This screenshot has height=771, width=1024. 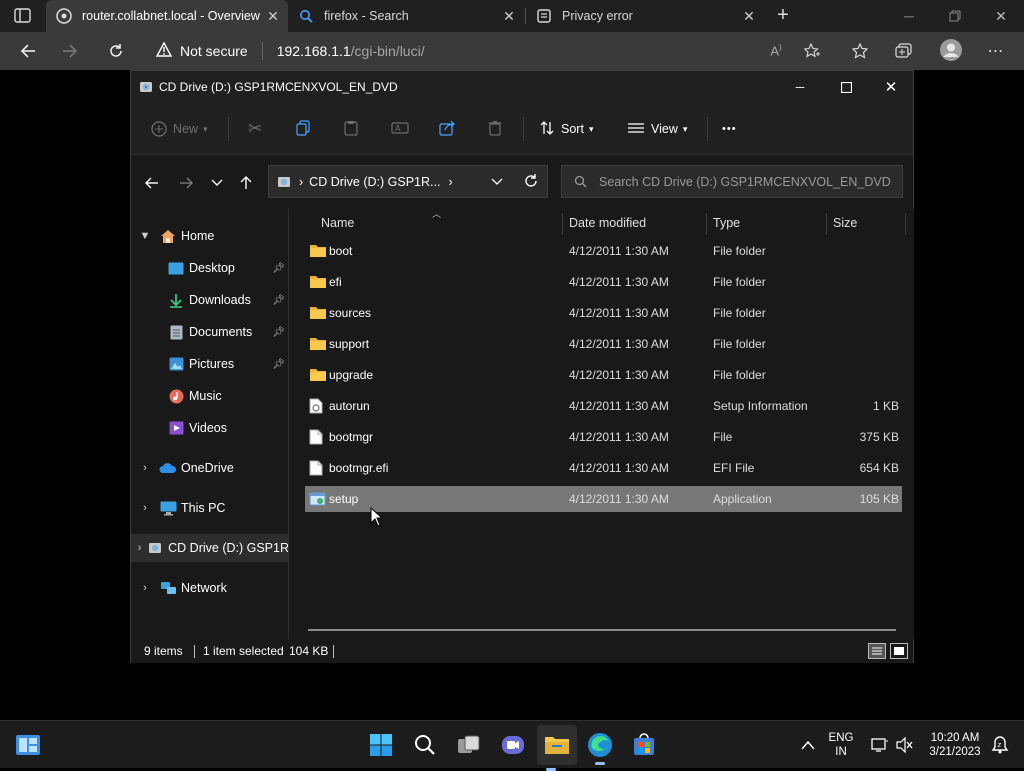 What do you see at coordinates (603, 499) in the screenshot?
I see `file-row: setup 4/12/2011 1:30 AM Application 105 KB` at bounding box center [603, 499].